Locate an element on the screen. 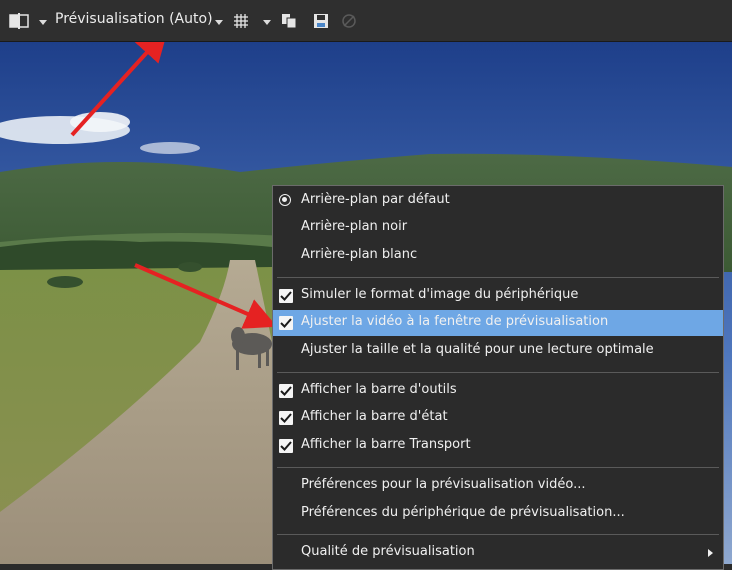  menu-item-label: Arrière-plan blanc is located at coordinates (359, 254).